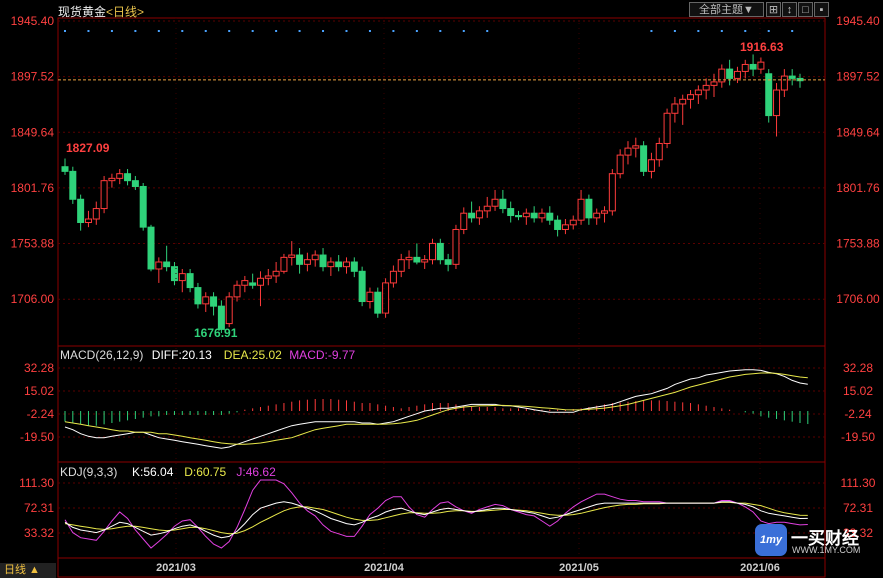 Image resolution: width=883 pixels, height=578 pixels. What do you see at coordinates (39, 391) in the screenshot?
I see `macd-tick-label-left: 15.02` at bounding box center [39, 391].